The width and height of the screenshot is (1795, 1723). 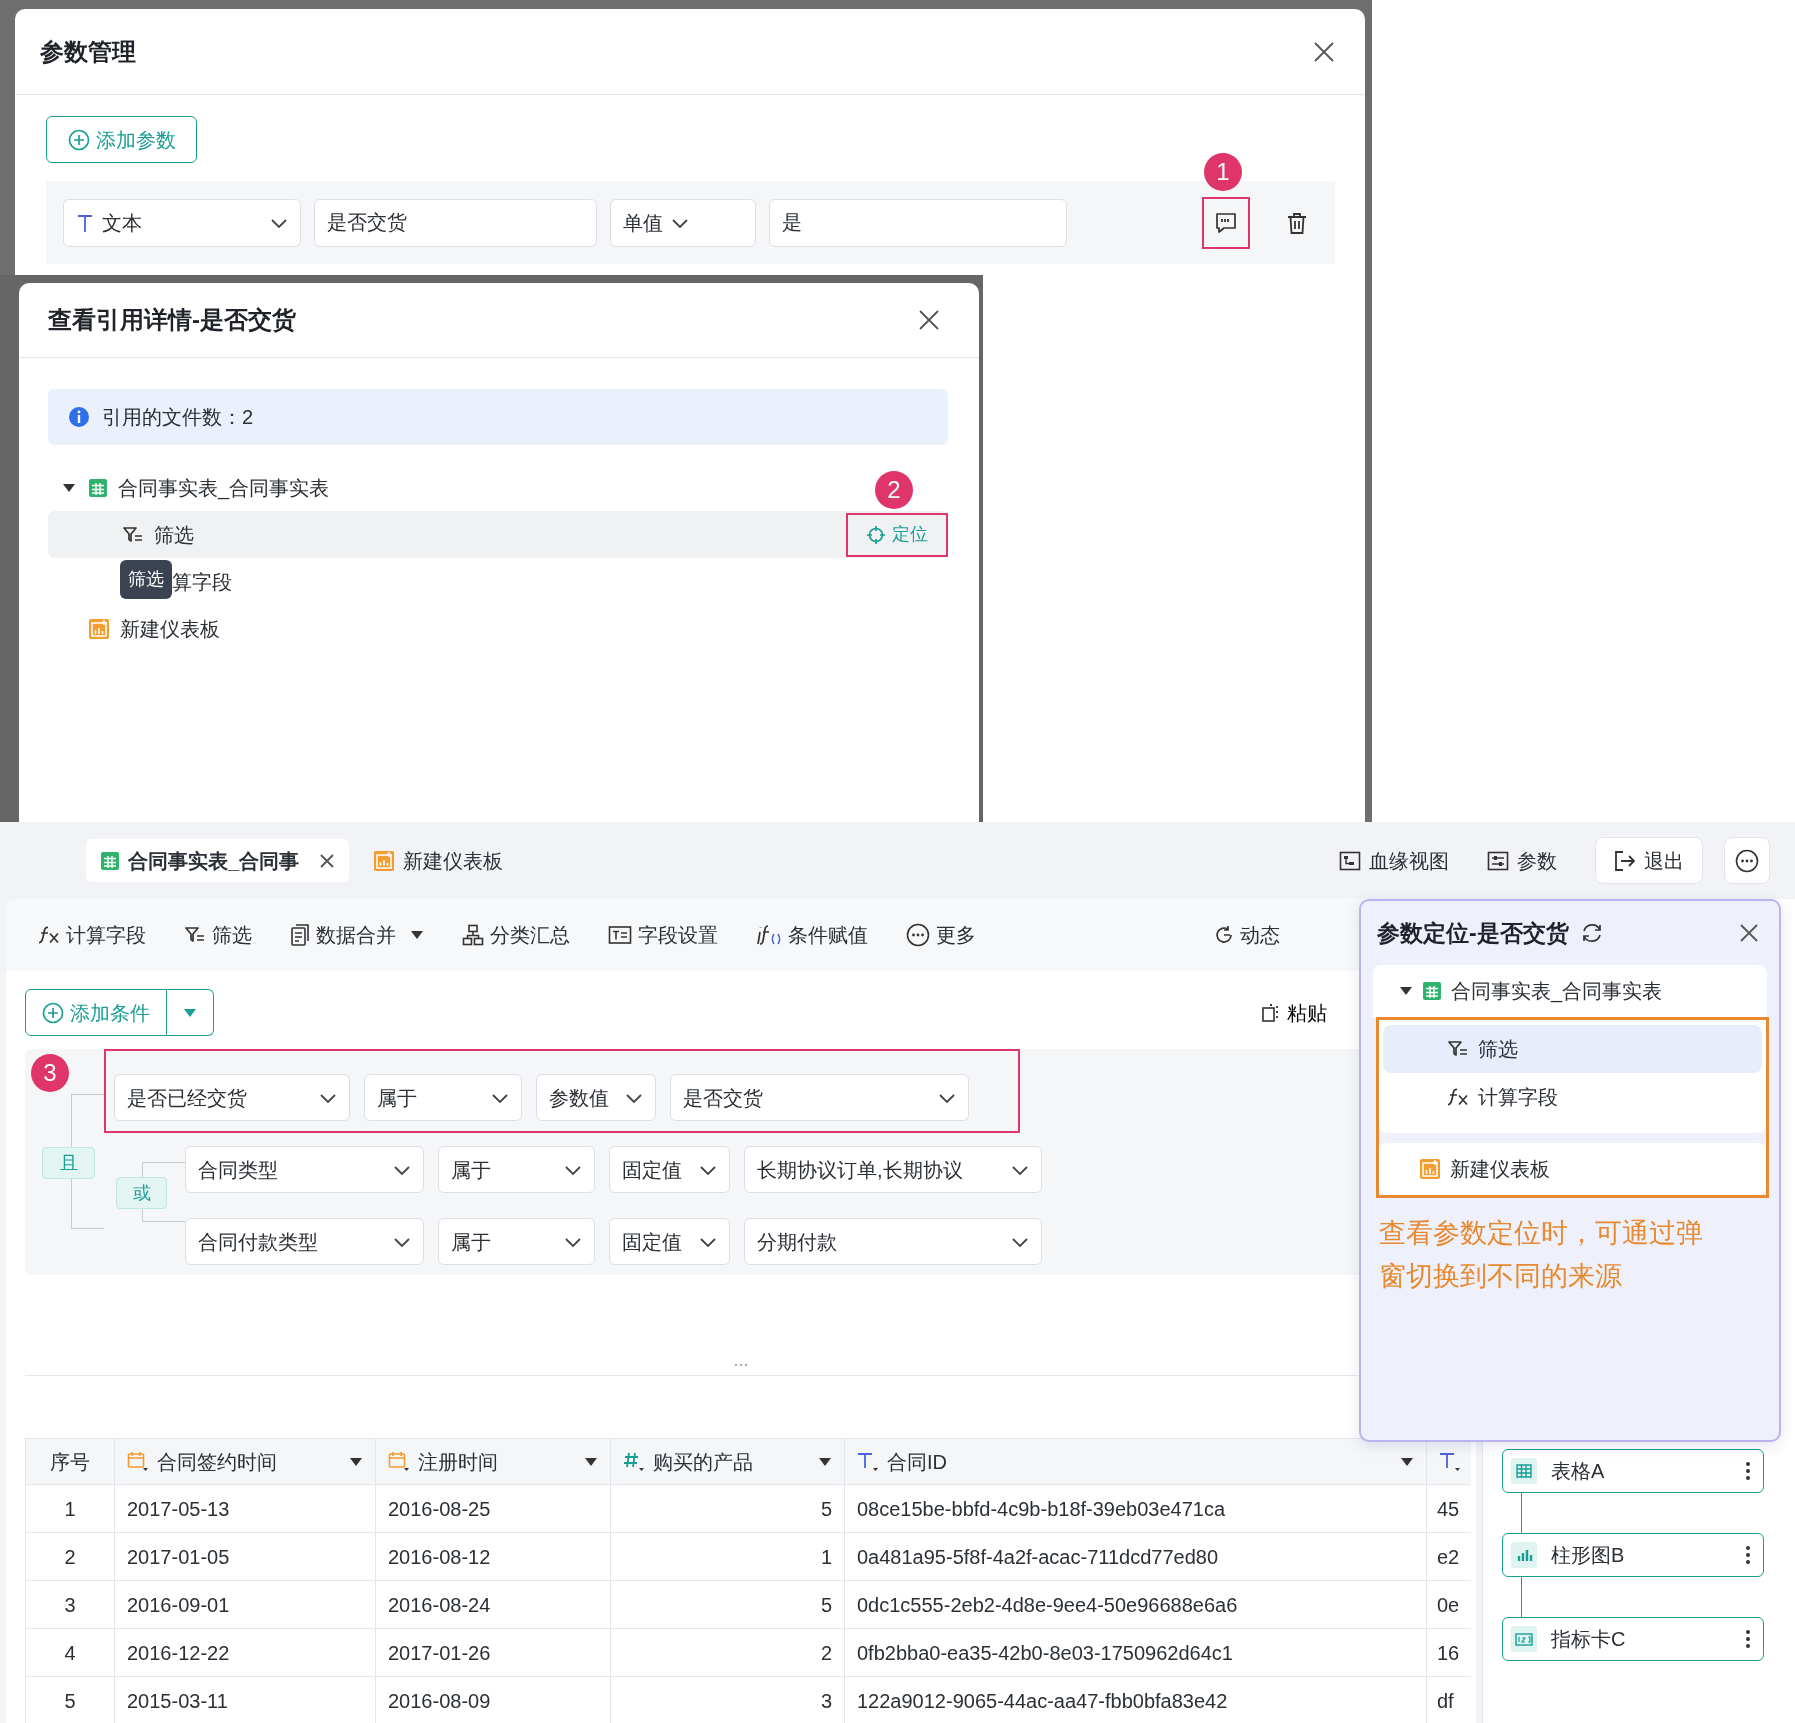 What do you see at coordinates (1524, 1639) in the screenshot?
I see `number-card-icon` at bounding box center [1524, 1639].